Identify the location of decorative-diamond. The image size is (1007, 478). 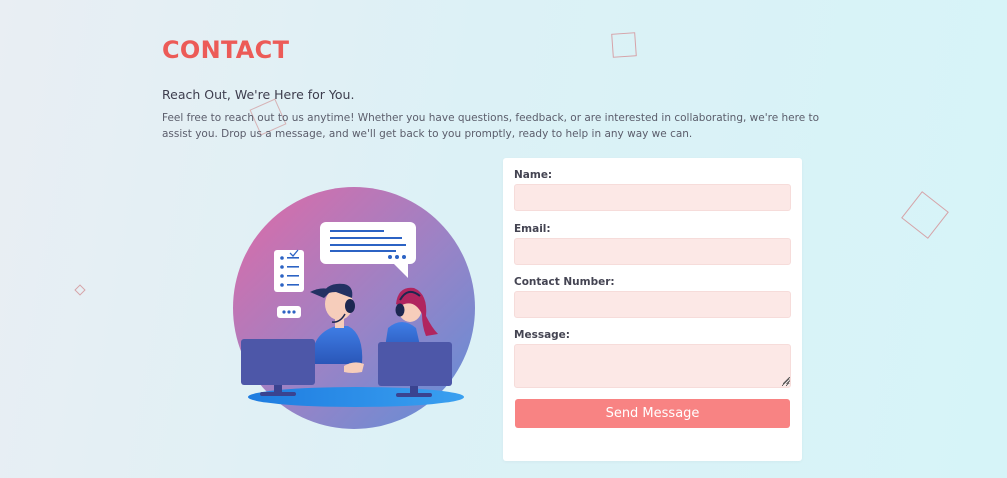
(80, 290).